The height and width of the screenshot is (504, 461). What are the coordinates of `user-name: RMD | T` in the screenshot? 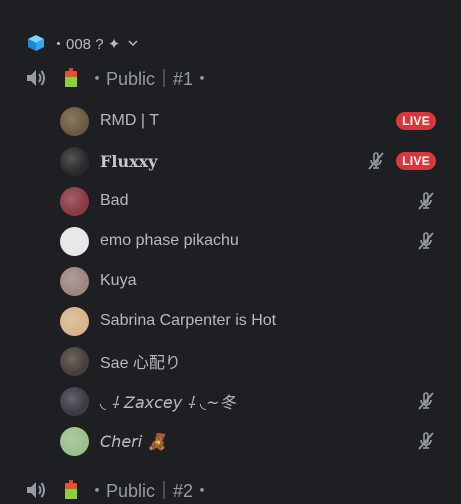 It's located at (129, 120).